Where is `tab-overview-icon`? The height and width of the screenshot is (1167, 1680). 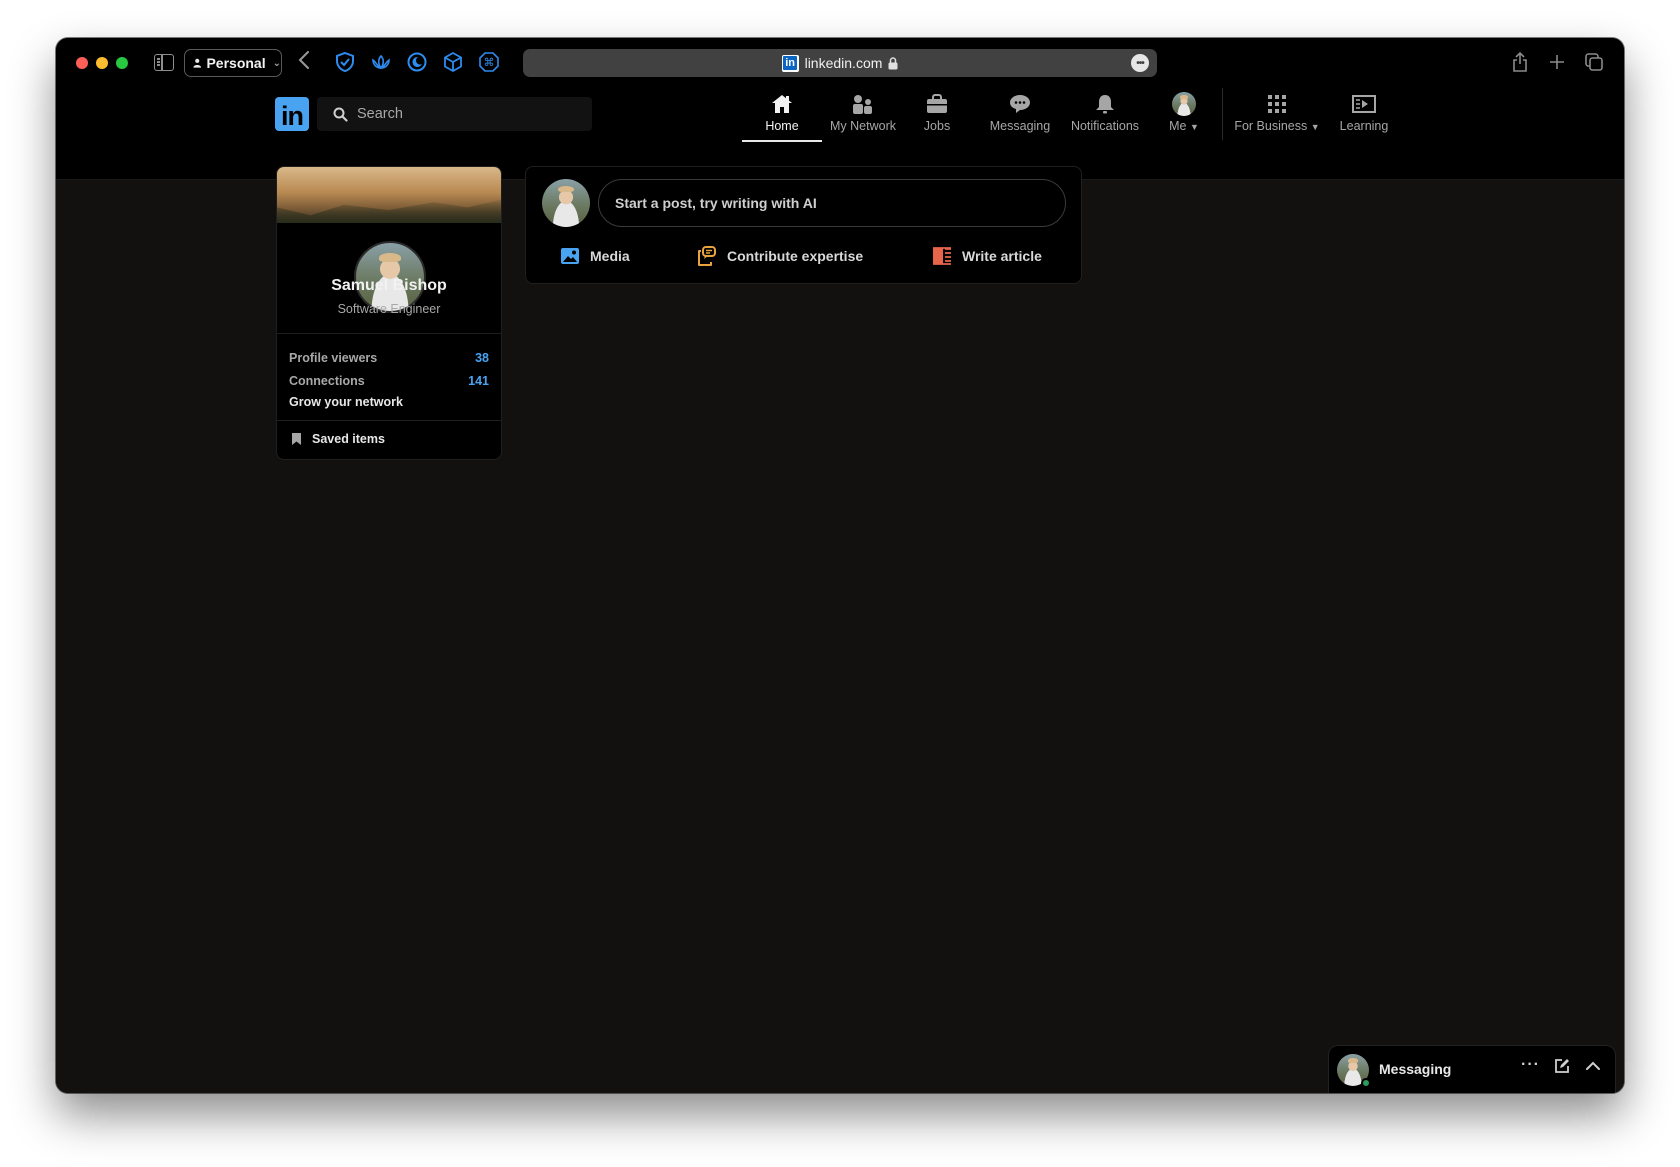 tab-overview-icon is located at coordinates (1594, 64).